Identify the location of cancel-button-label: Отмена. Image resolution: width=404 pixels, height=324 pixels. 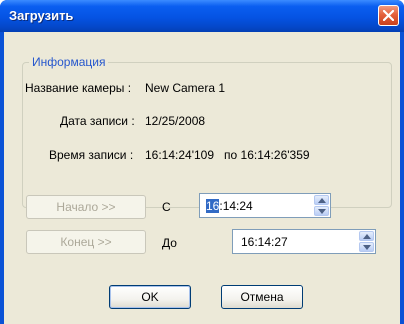
(262, 297).